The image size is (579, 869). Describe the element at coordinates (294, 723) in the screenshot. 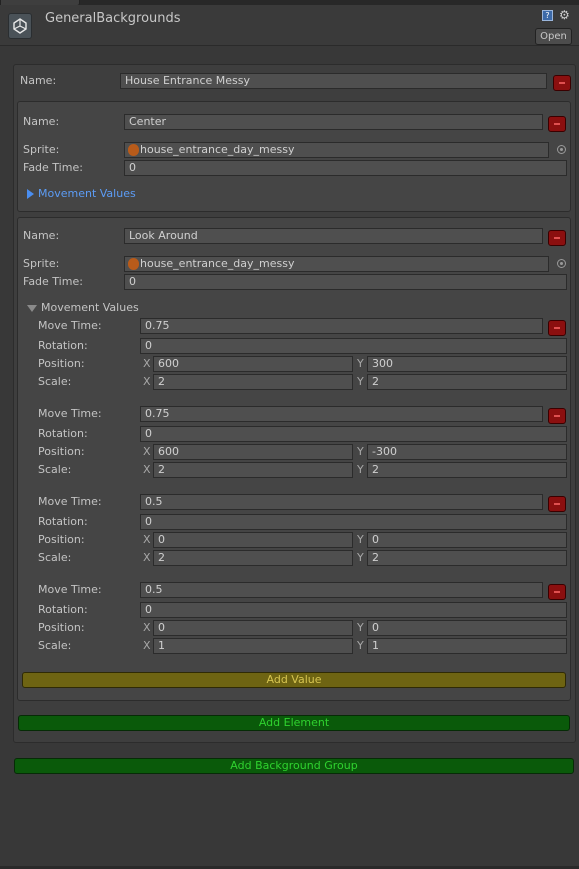

I see `add-element-button: Add Element` at that location.